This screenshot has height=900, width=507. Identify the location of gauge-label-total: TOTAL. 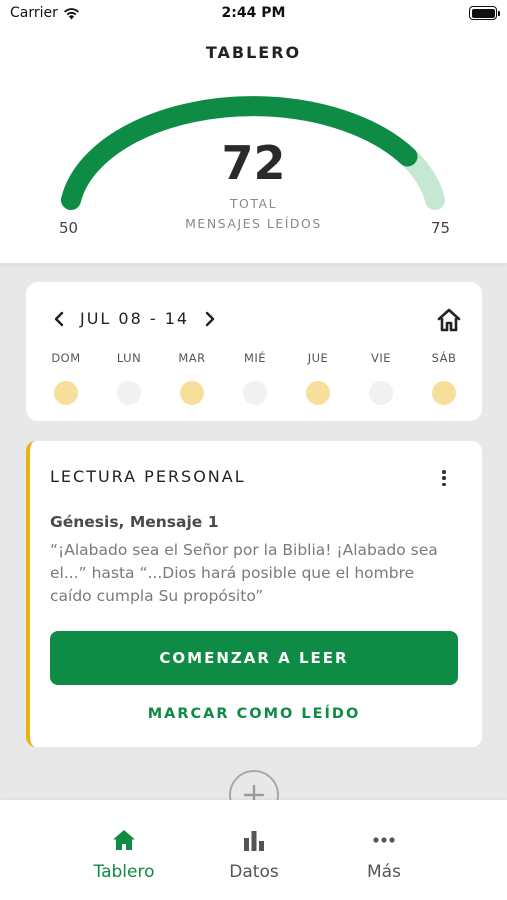
(253, 203).